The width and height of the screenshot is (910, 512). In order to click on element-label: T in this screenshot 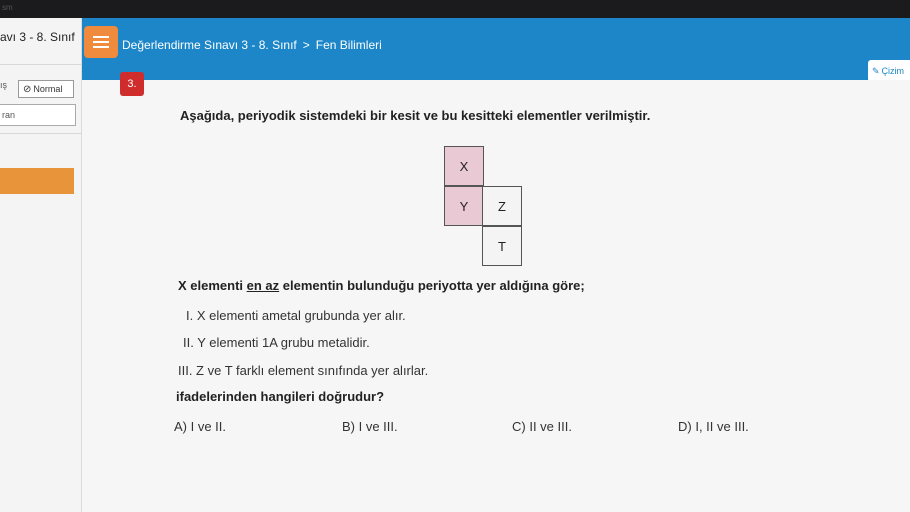, I will do `click(502, 246)`.